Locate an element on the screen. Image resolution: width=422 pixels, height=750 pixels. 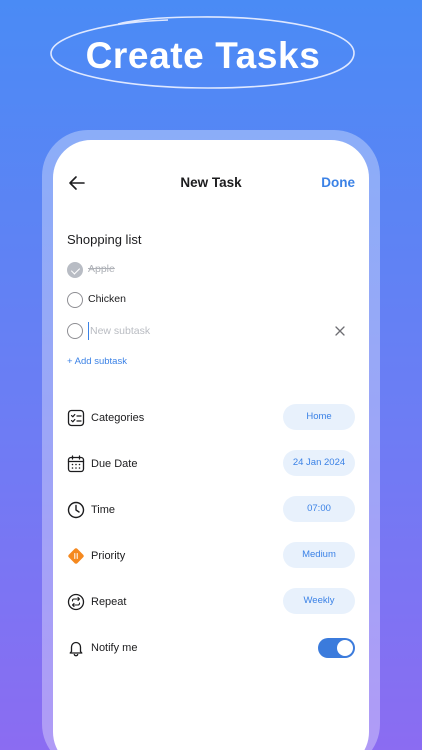
repeat-icon is located at coordinates (76, 602).